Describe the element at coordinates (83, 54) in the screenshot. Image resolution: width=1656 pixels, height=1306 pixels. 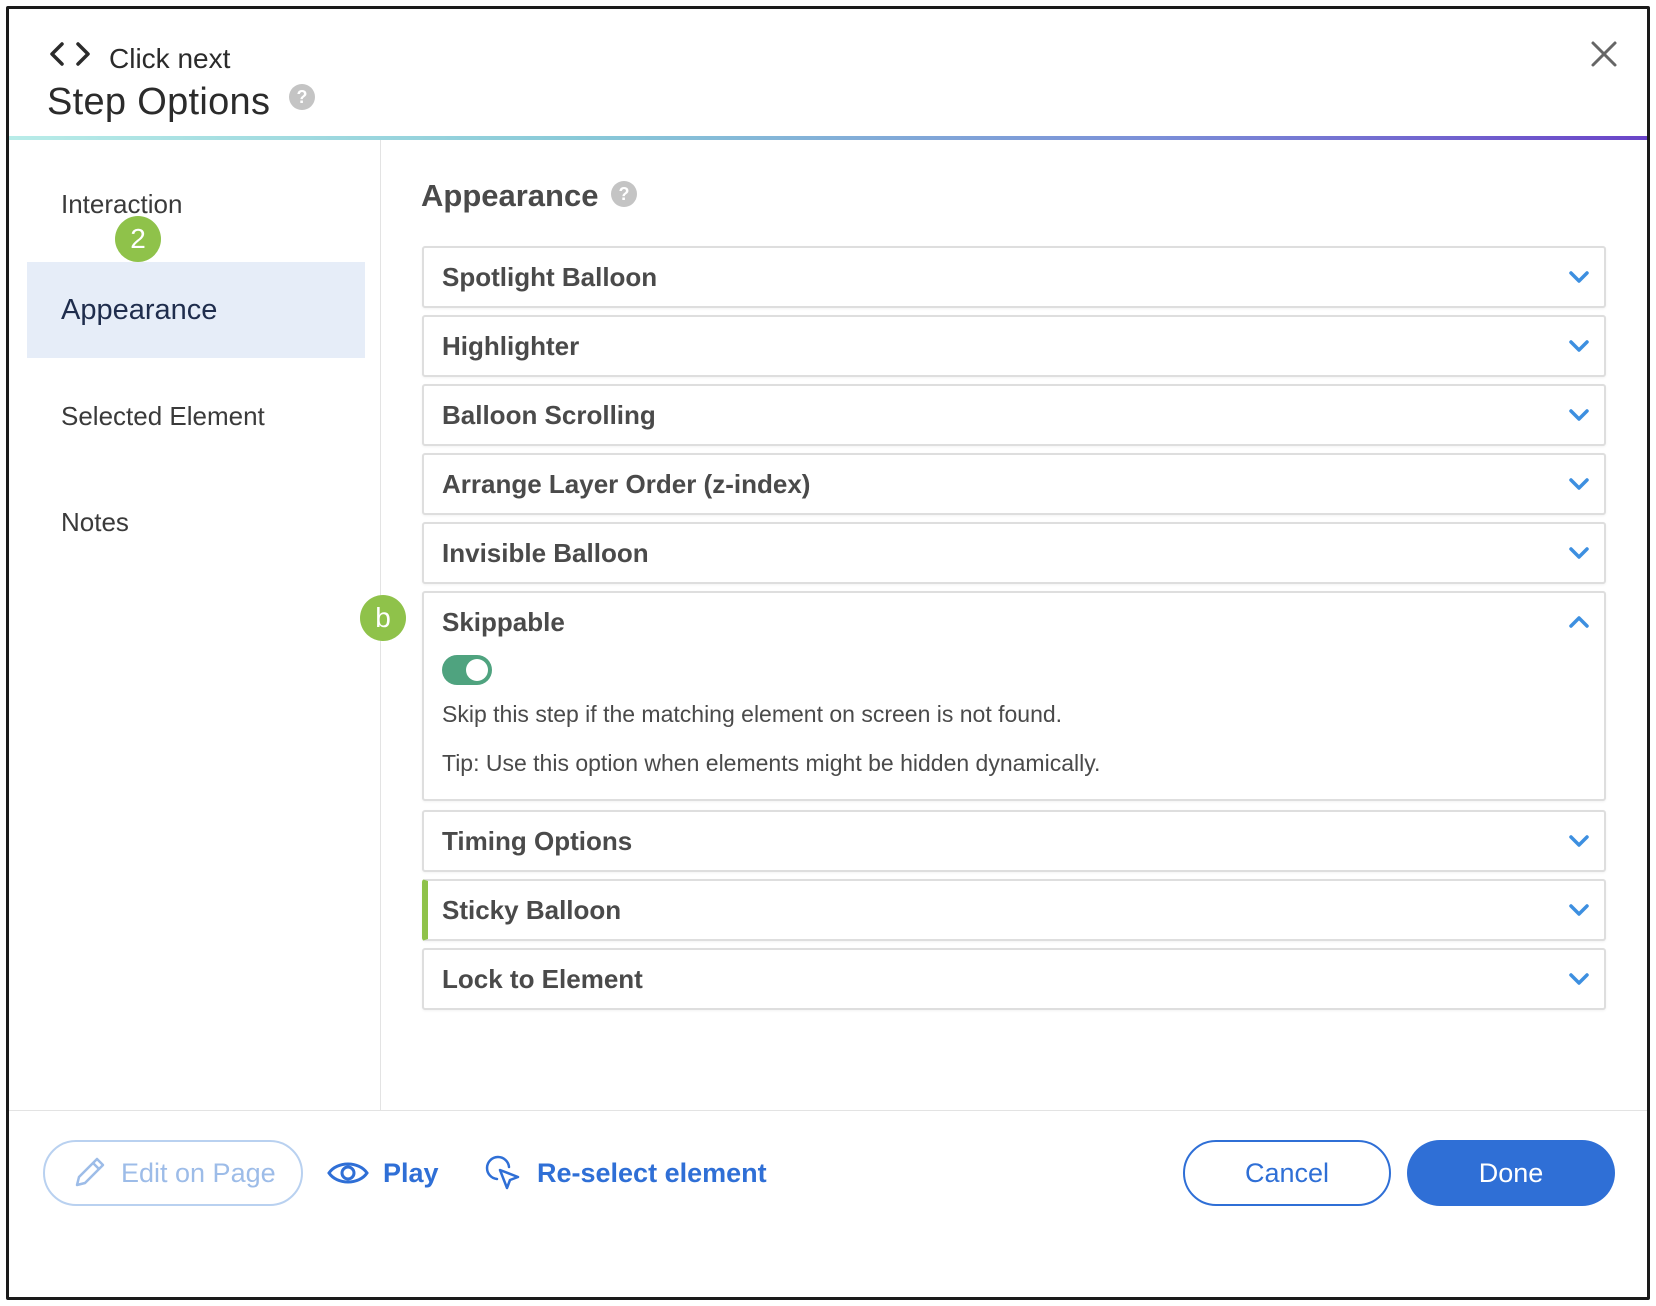
I see `chevron-right-icon` at that location.